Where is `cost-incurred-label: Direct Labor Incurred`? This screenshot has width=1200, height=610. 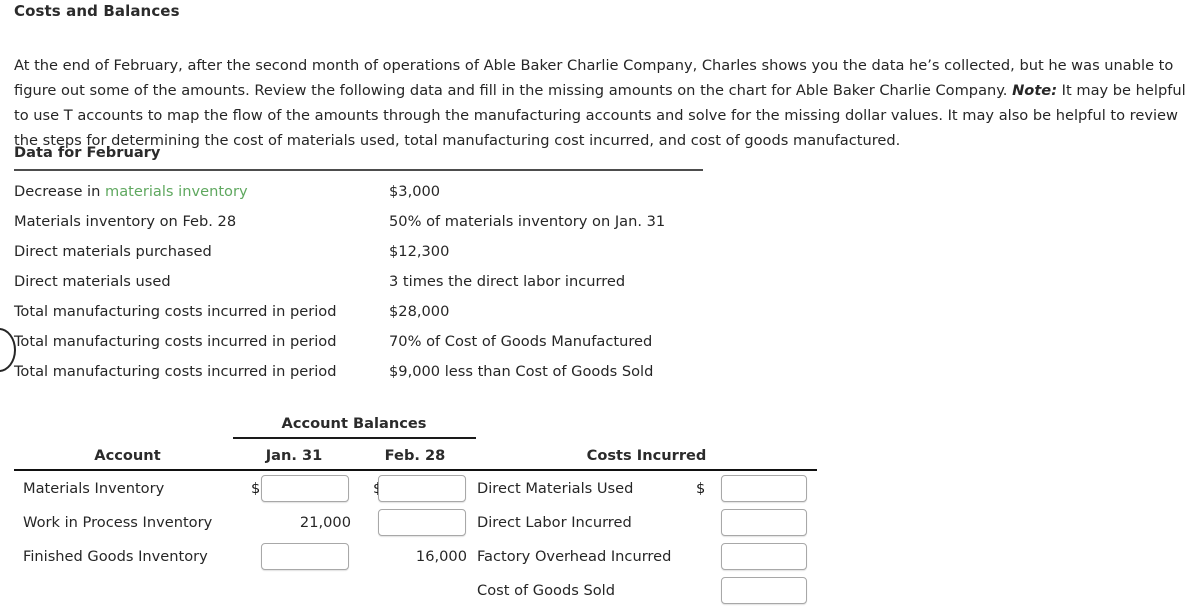
cost-incurred-label: Direct Labor Incurred is located at coordinates (554, 522).